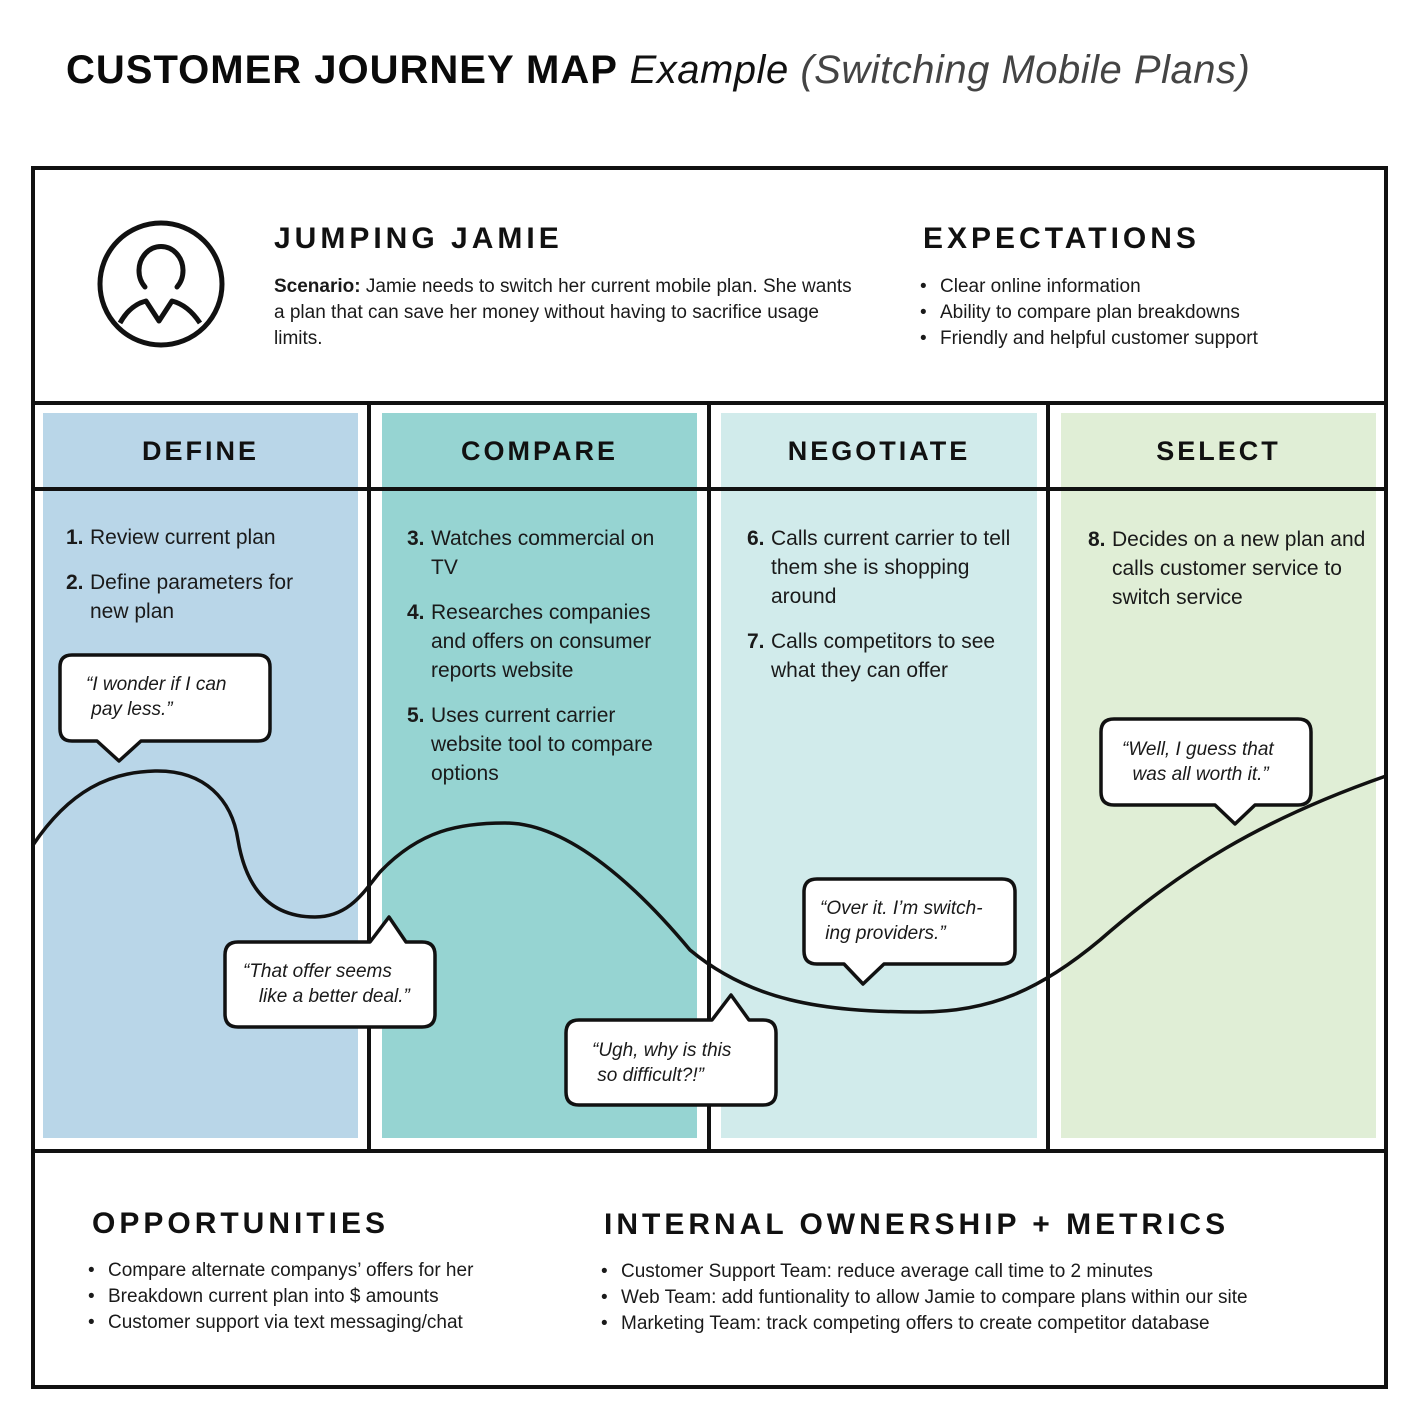 The image size is (1420, 1421). What do you see at coordinates (709, 70) in the screenshot?
I see `title-example: Example` at bounding box center [709, 70].